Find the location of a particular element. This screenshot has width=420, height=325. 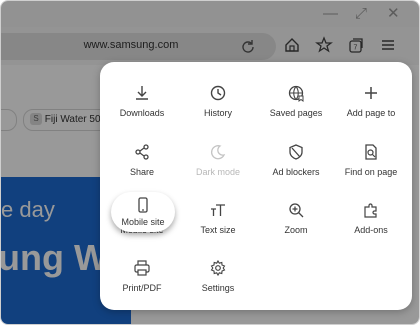

menu-item-text-size: Text size is located at coordinates (218, 216).